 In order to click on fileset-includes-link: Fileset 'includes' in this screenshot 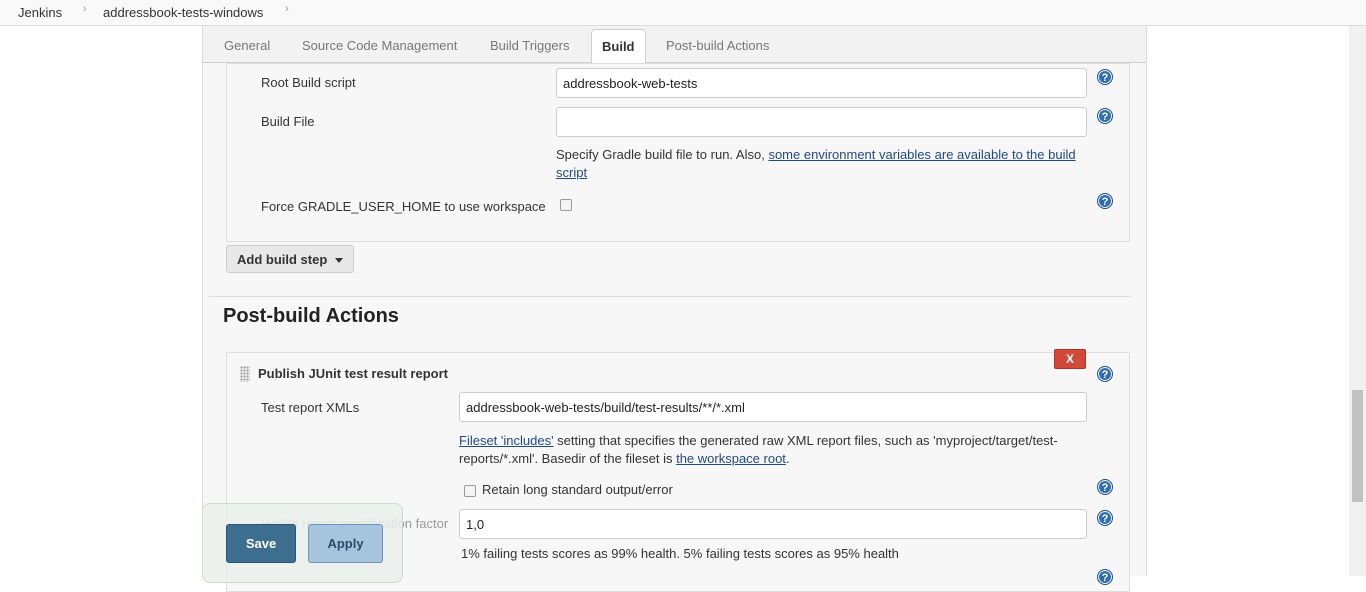, I will do `click(506, 440)`.